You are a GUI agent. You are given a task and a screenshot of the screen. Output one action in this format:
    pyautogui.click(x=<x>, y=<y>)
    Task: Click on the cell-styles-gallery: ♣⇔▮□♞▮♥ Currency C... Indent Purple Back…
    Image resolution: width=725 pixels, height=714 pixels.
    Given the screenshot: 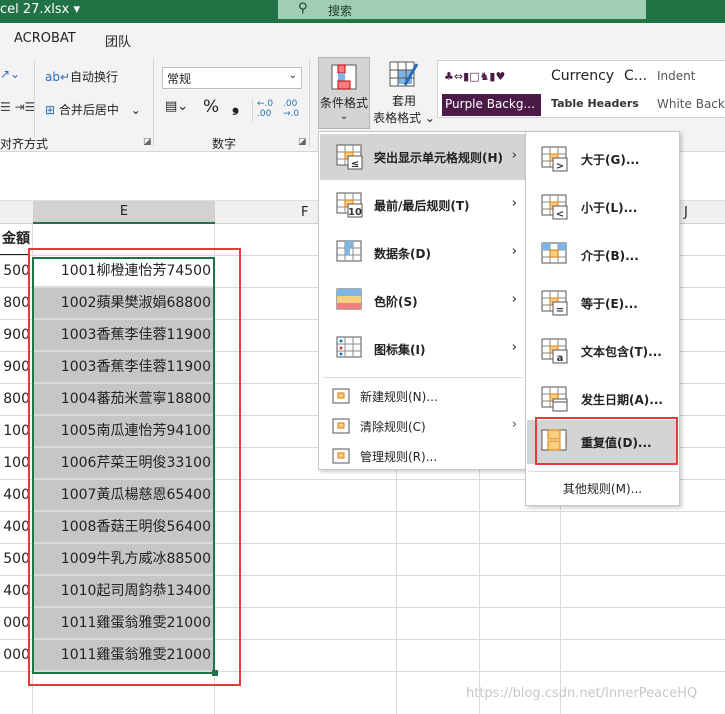 What is the action you would take?
    pyautogui.click(x=581, y=89)
    